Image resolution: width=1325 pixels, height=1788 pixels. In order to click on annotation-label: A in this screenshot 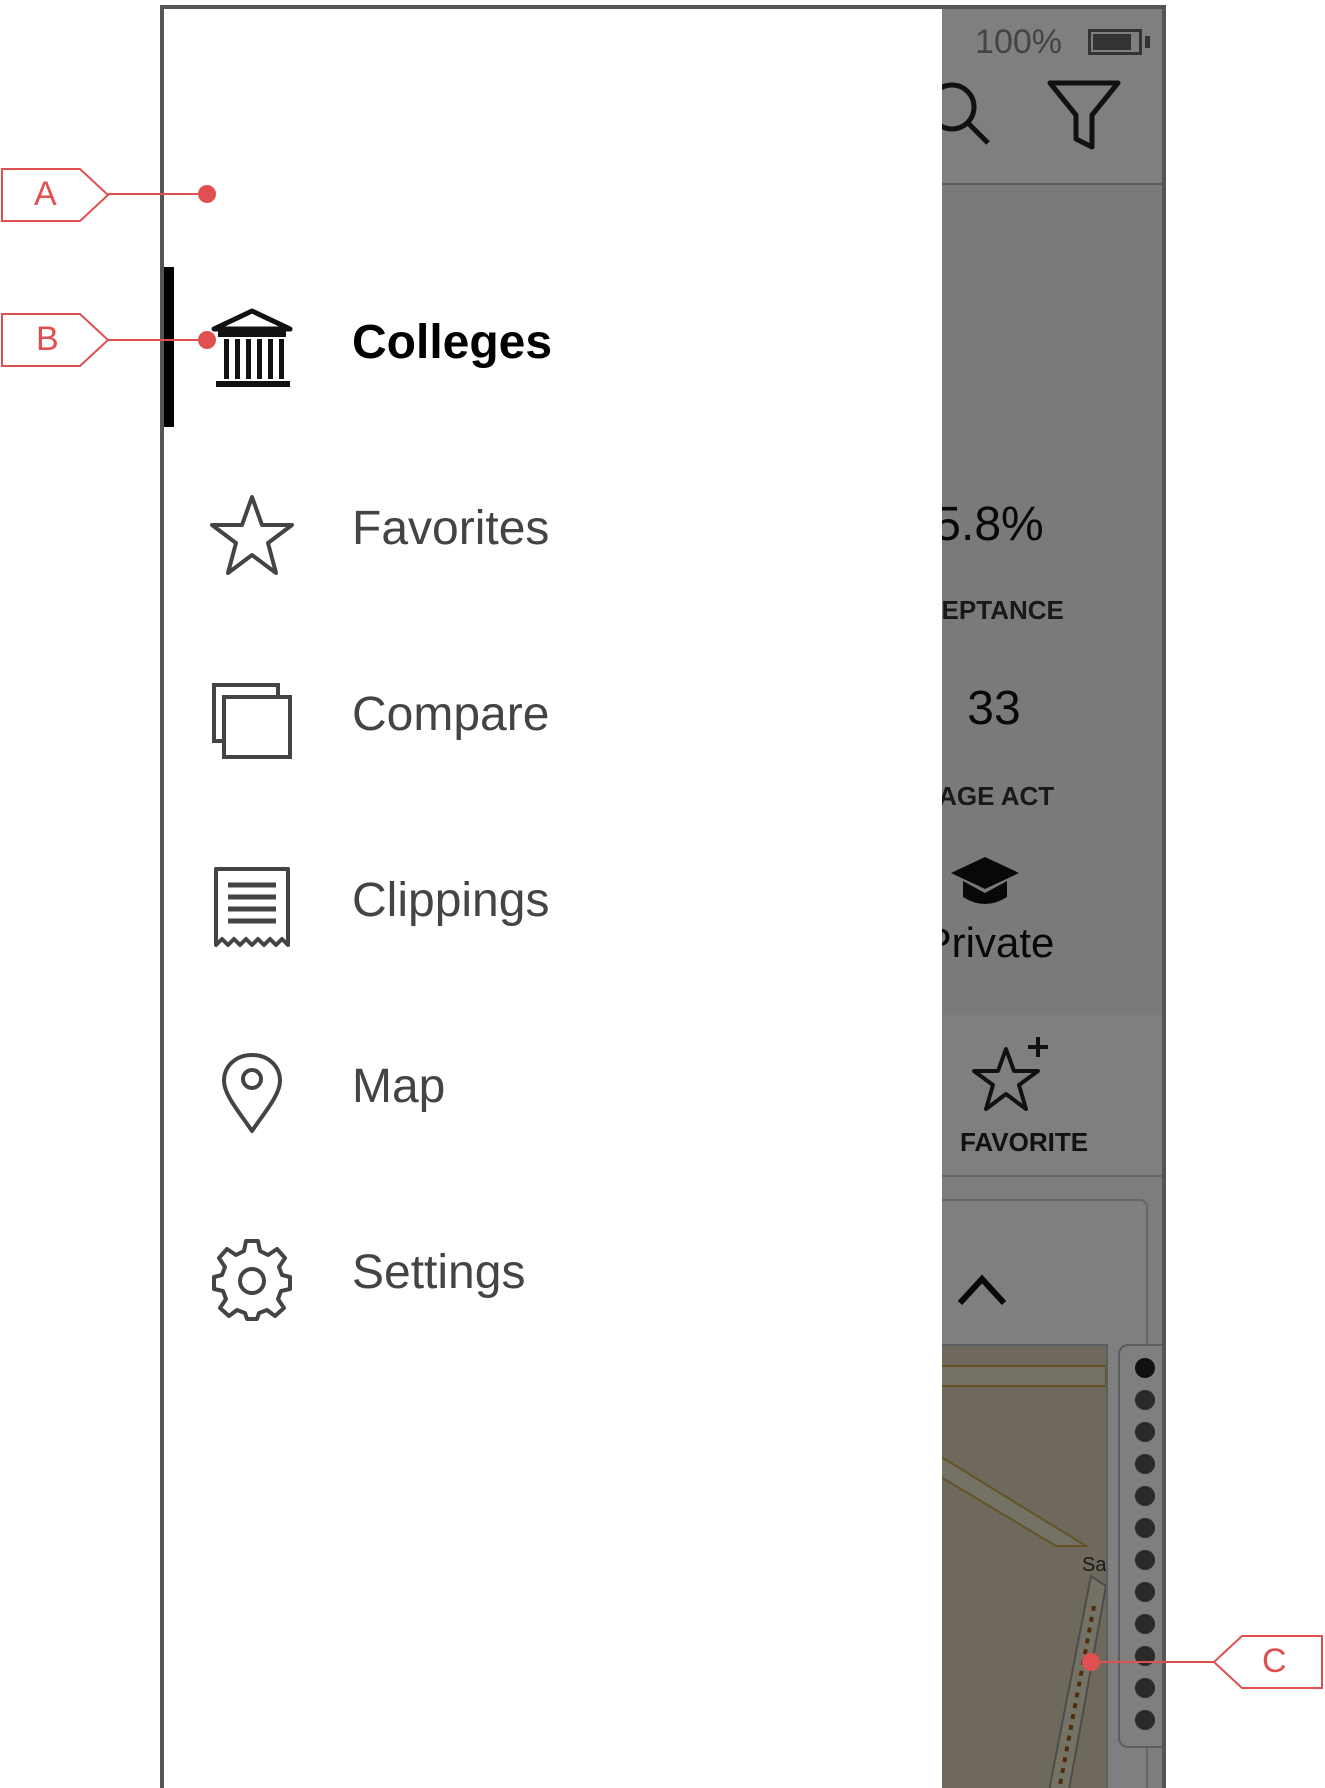, I will do `click(45, 194)`.